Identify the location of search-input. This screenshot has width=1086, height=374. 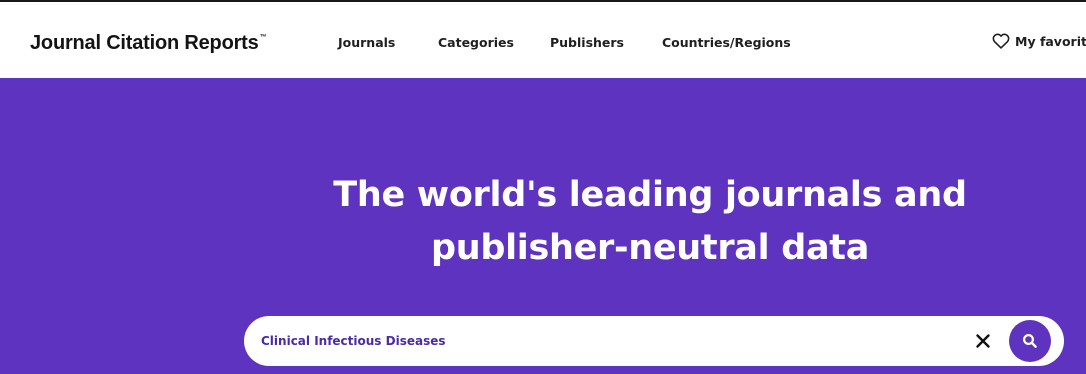
(601, 341).